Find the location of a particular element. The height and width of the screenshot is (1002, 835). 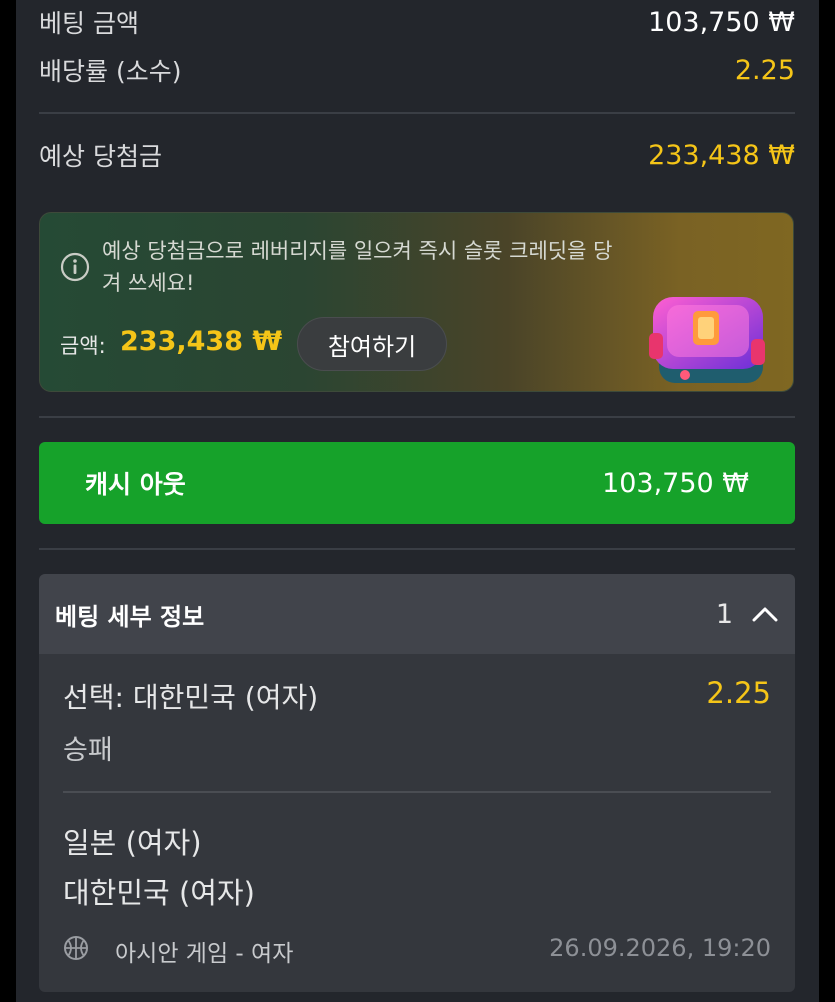

cashout-button: 캐시 아웃 103,750 ₩ is located at coordinates (417, 483).